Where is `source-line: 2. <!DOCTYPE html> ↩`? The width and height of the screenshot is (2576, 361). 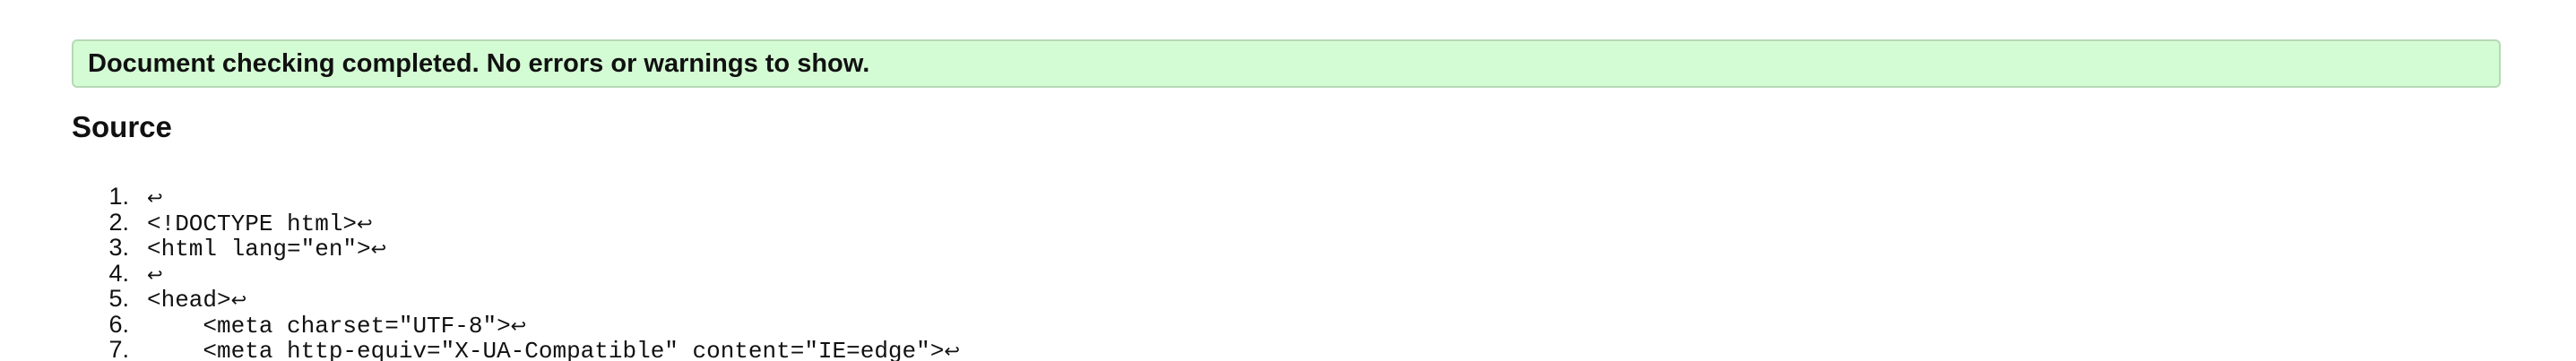
source-line: 2. <!DOCTYPE html> ↩ is located at coordinates (516, 222).